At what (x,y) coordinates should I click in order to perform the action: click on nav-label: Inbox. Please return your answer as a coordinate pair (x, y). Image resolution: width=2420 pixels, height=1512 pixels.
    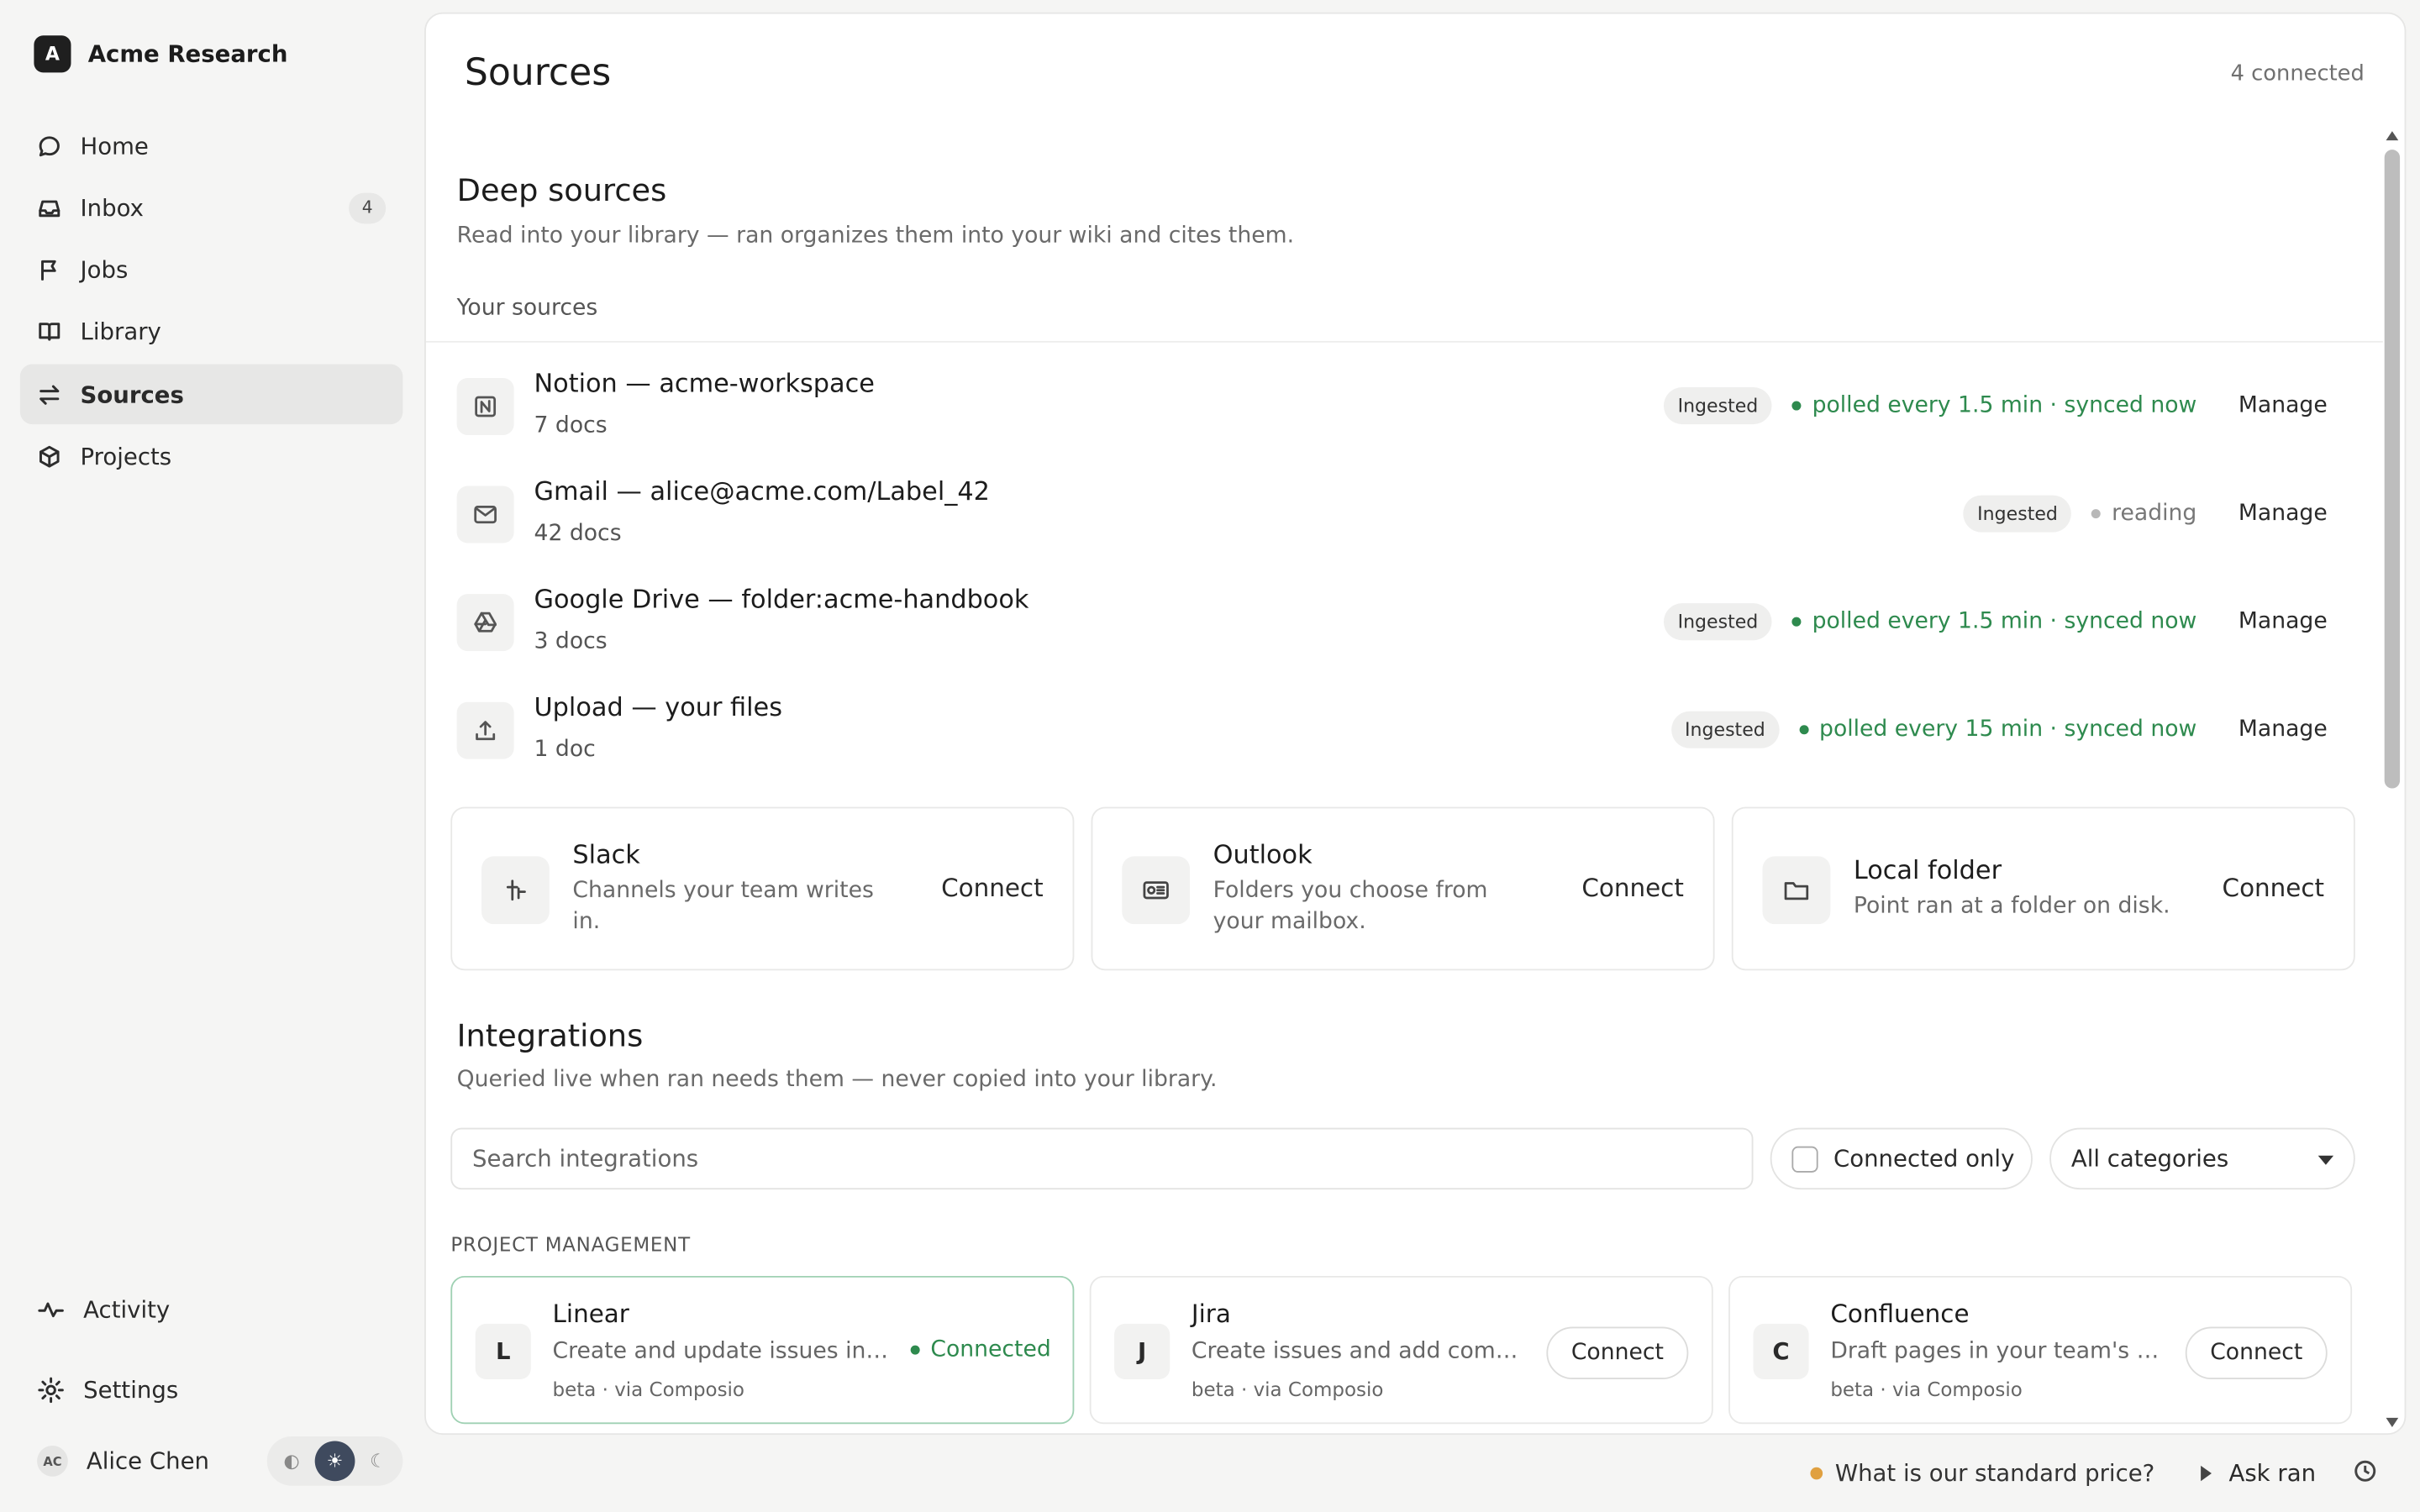
    Looking at the image, I should click on (112, 208).